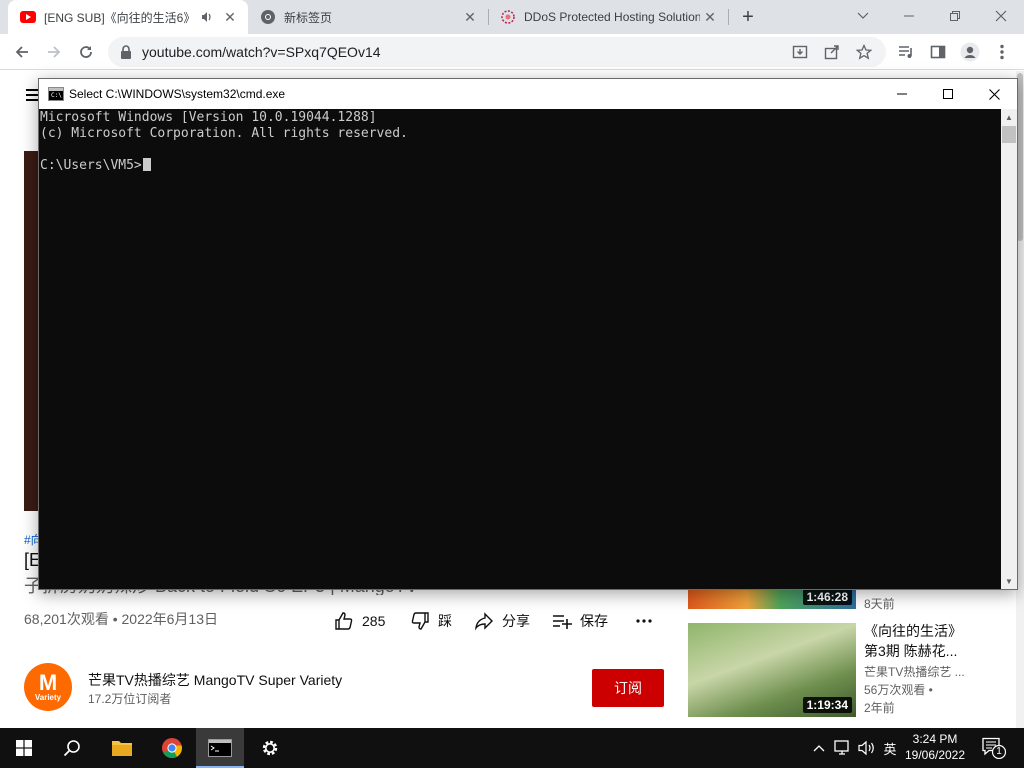  I want to click on share-arrow-icon, so click(483, 621).